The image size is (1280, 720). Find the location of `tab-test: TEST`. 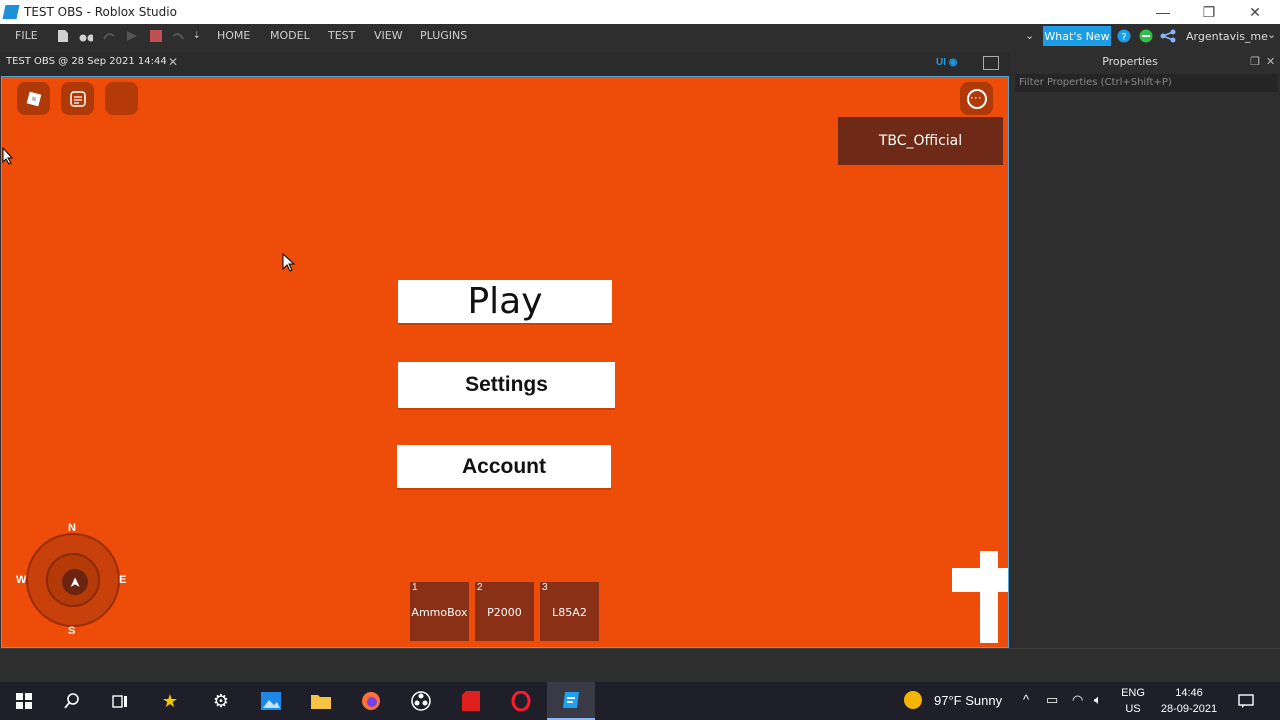

tab-test: TEST is located at coordinates (341, 35).